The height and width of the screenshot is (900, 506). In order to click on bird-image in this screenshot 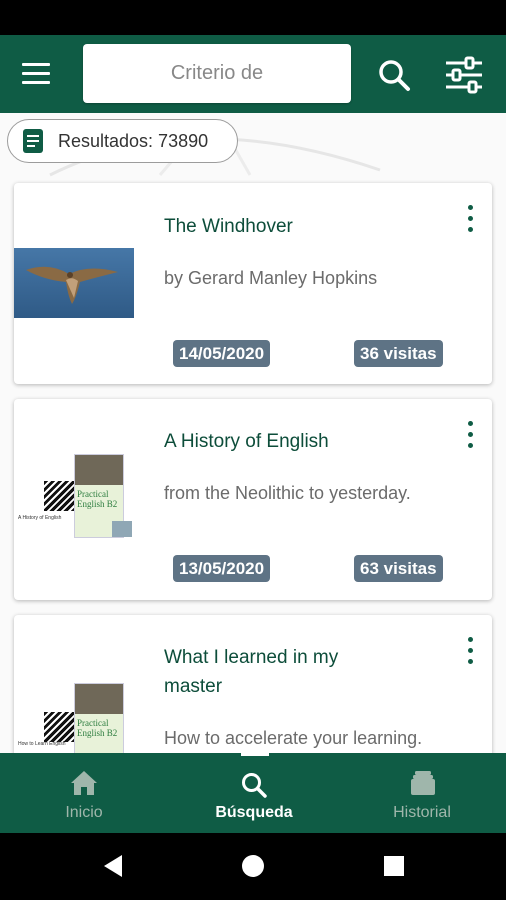, I will do `click(74, 283)`.